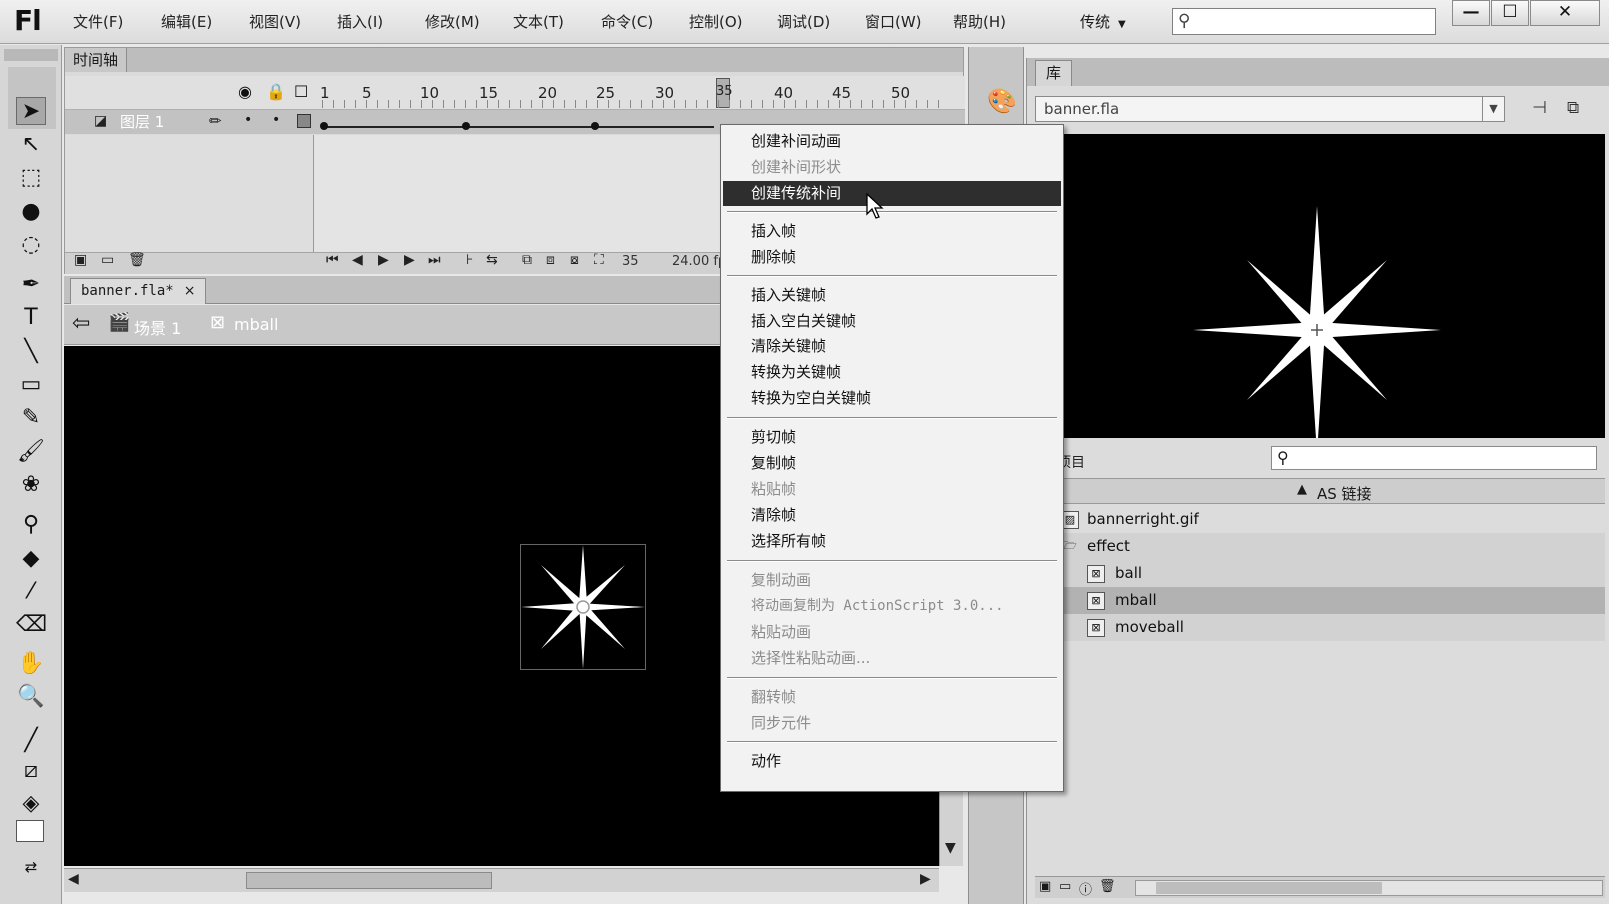 This screenshot has height=904, width=1609. I want to click on deco-tool-icon: ❀, so click(31, 485).